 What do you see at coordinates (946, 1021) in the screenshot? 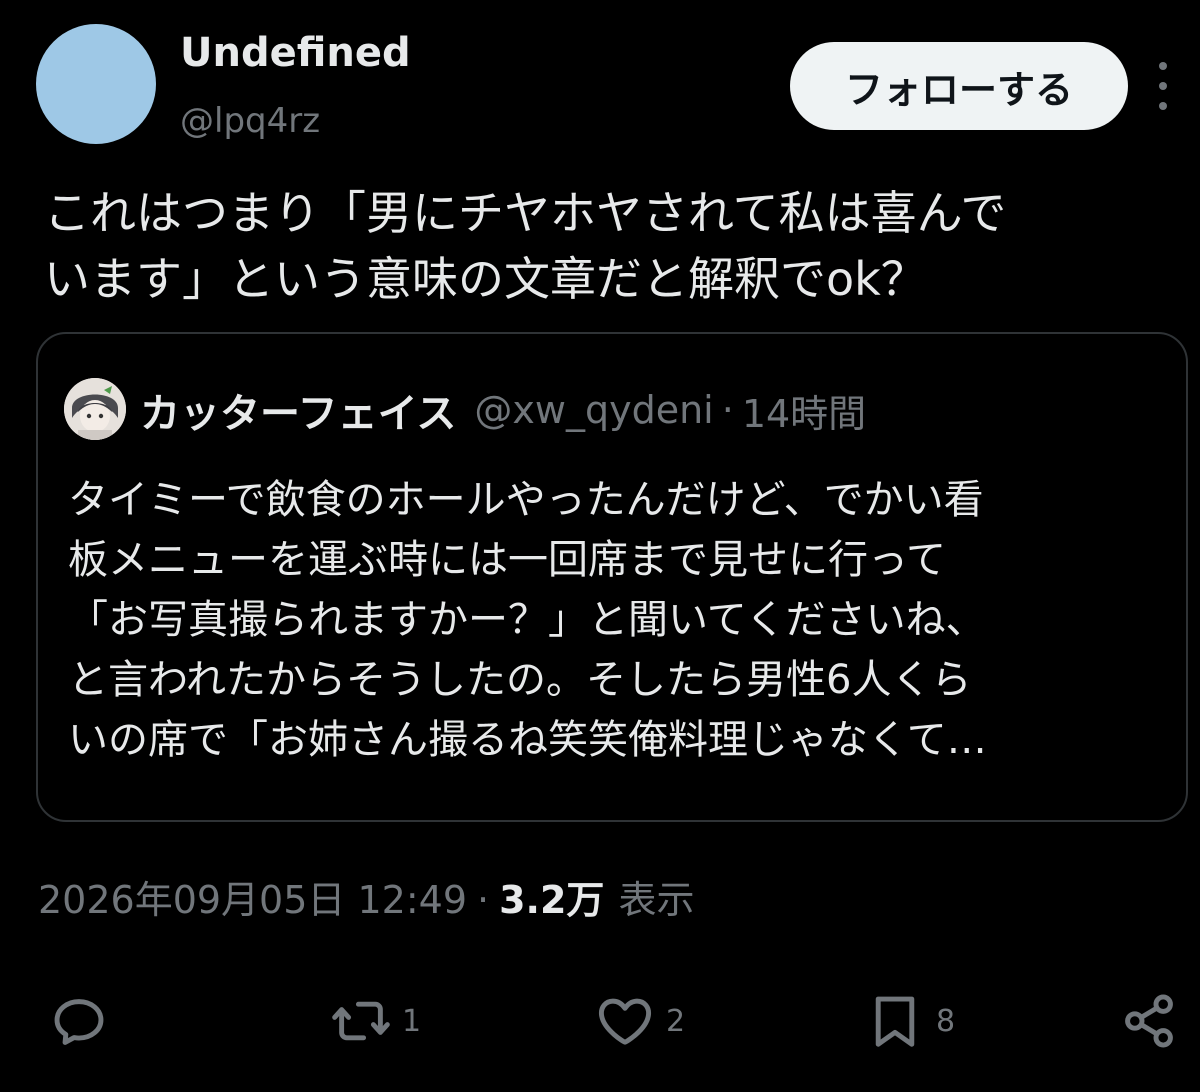
I see `bookmark-count: 8` at bounding box center [946, 1021].